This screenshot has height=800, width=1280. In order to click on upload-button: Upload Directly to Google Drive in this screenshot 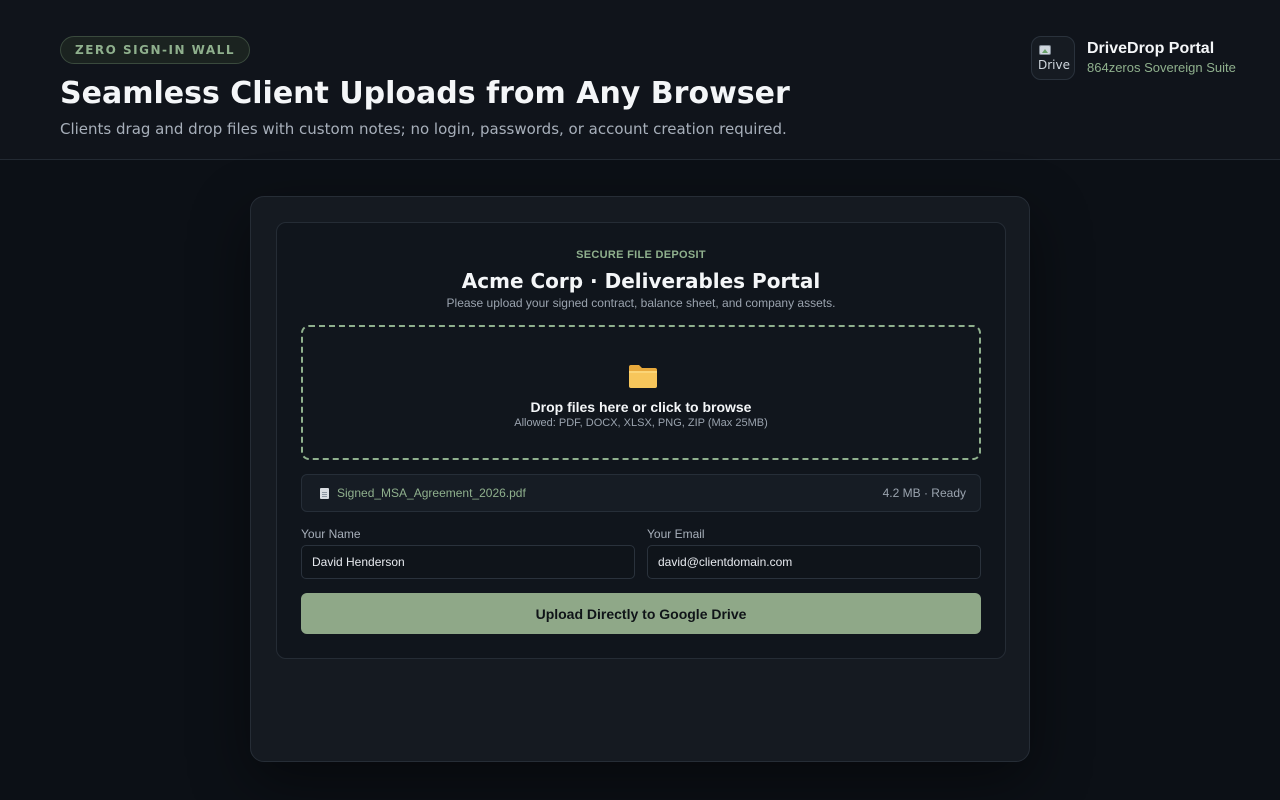, I will do `click(641, 613)`.